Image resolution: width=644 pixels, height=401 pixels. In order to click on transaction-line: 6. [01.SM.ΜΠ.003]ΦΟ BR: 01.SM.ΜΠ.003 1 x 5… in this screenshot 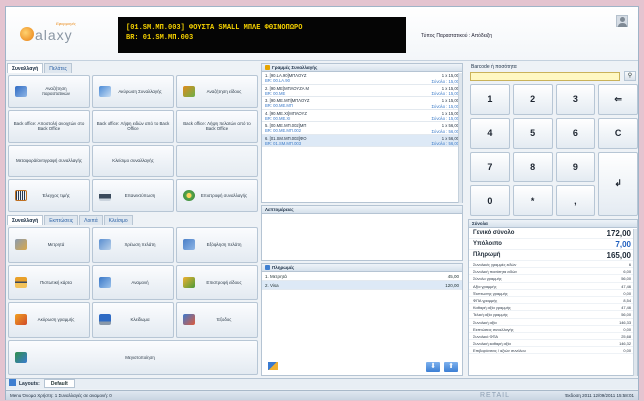, I will do `click(362, 140)`.